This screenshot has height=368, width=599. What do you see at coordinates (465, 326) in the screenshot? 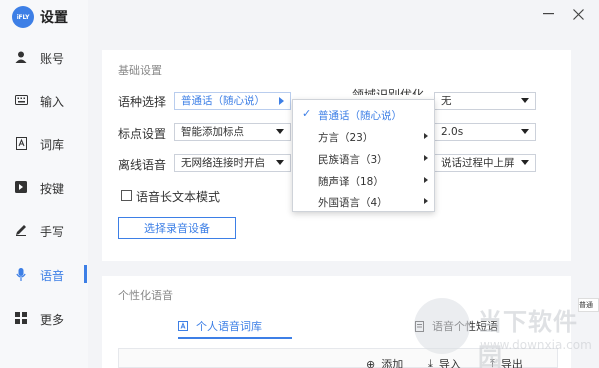
I see `tab-label: 语音个性短语` at bounding box center [465, 326].